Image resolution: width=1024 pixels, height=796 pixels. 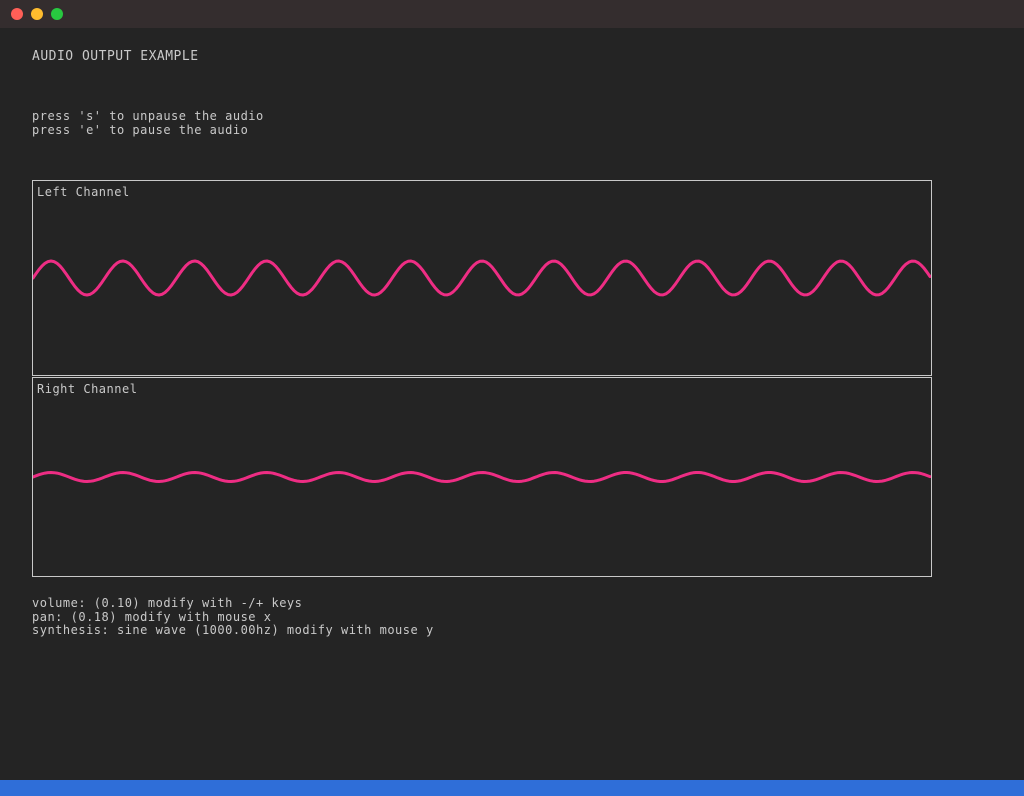 I want to click on bottom-strip, so click(x=512, y=788).